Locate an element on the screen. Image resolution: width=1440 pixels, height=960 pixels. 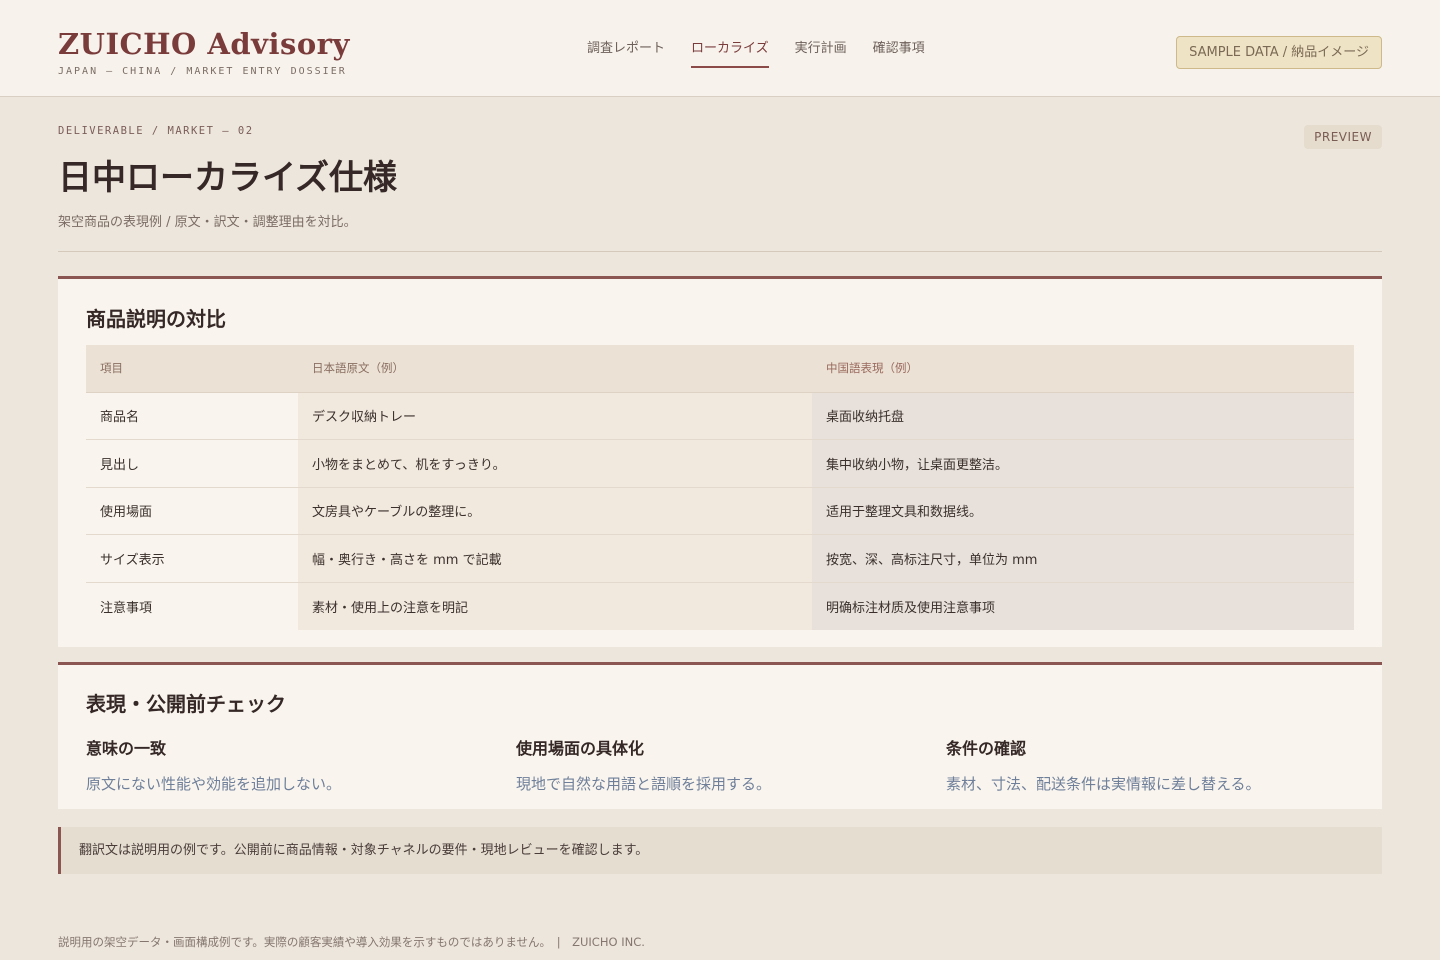
table-row: 商品名 デスク収納トレー 桌面收纳托盘 is located at coordinates (720, 416).